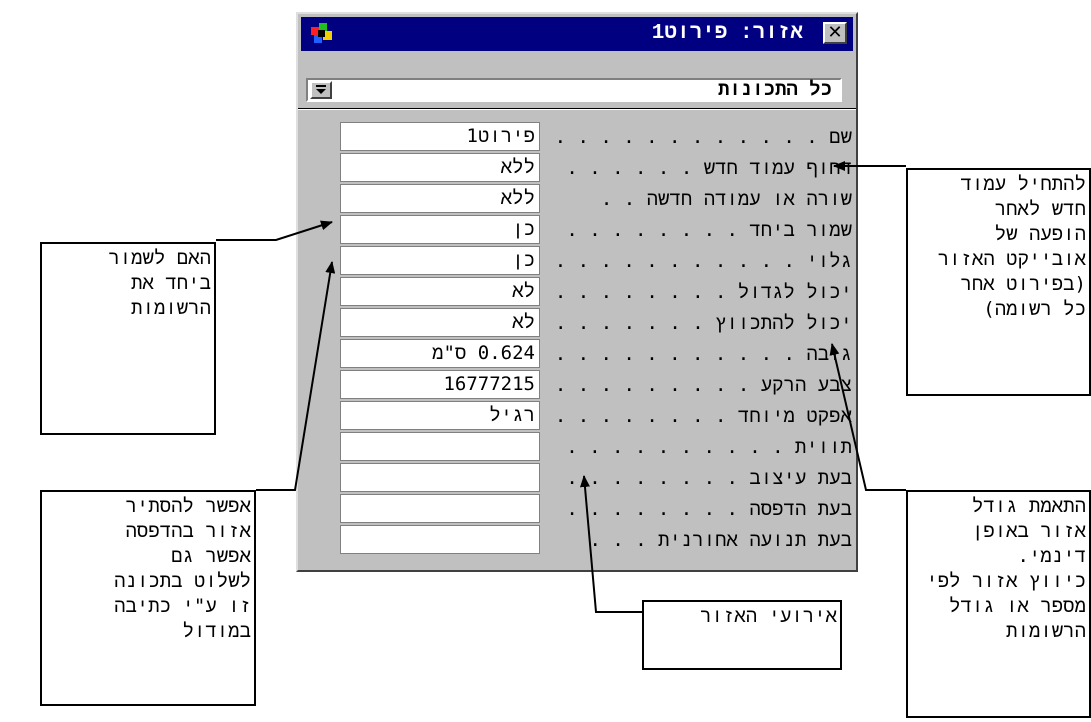 This screenshot has width=1091, height=722. Describe the element at coordinates (211, 556) in the screenshot. I see `callout-line: אפשר גם` at that location.